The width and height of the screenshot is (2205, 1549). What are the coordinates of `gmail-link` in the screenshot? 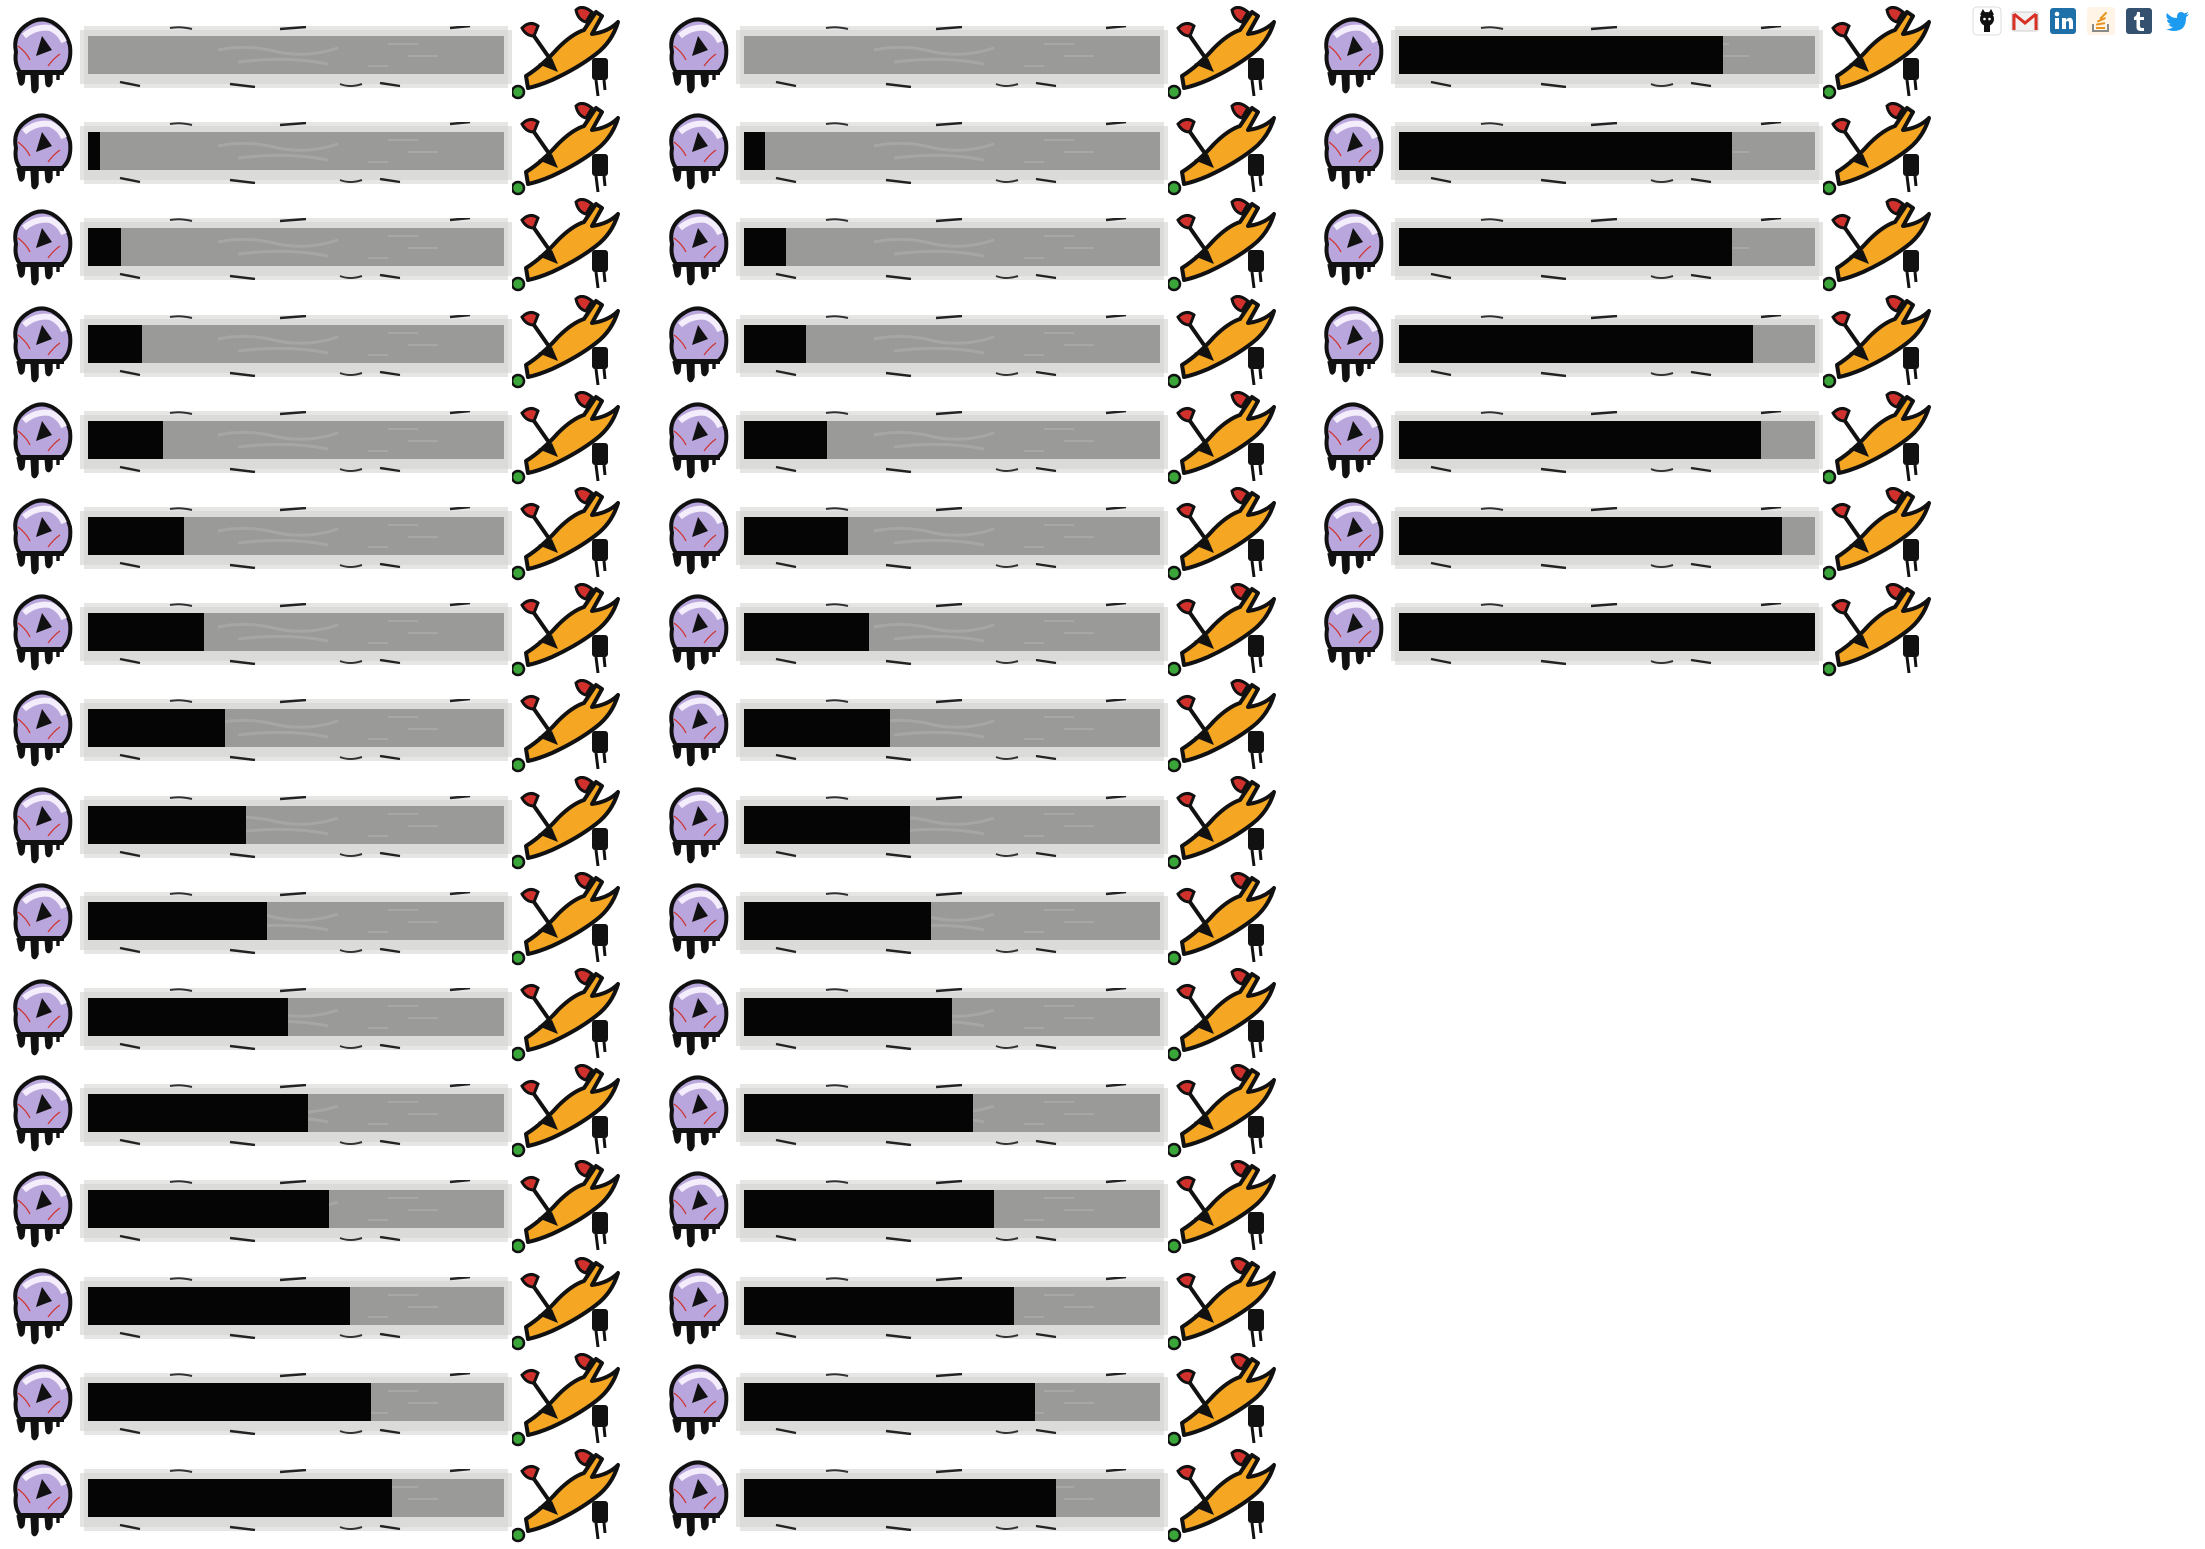 It's located at (2025, 21).